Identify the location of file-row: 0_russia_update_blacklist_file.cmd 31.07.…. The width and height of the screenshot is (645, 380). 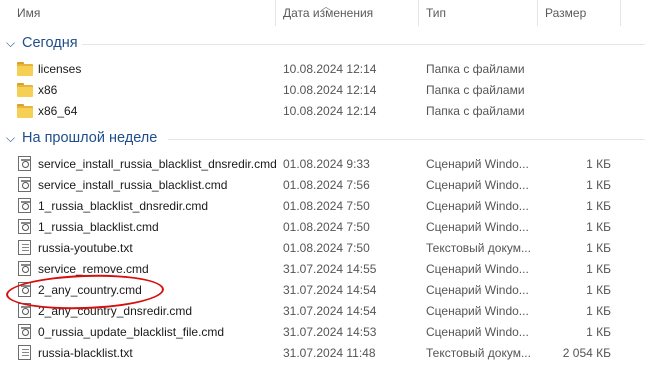
(322, 332).